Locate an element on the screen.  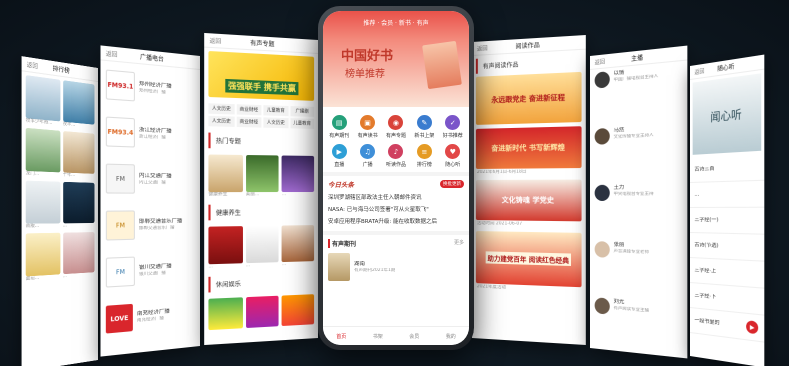
hero-subtitle: 榜单推荐 is located at coordinates (365, 74).